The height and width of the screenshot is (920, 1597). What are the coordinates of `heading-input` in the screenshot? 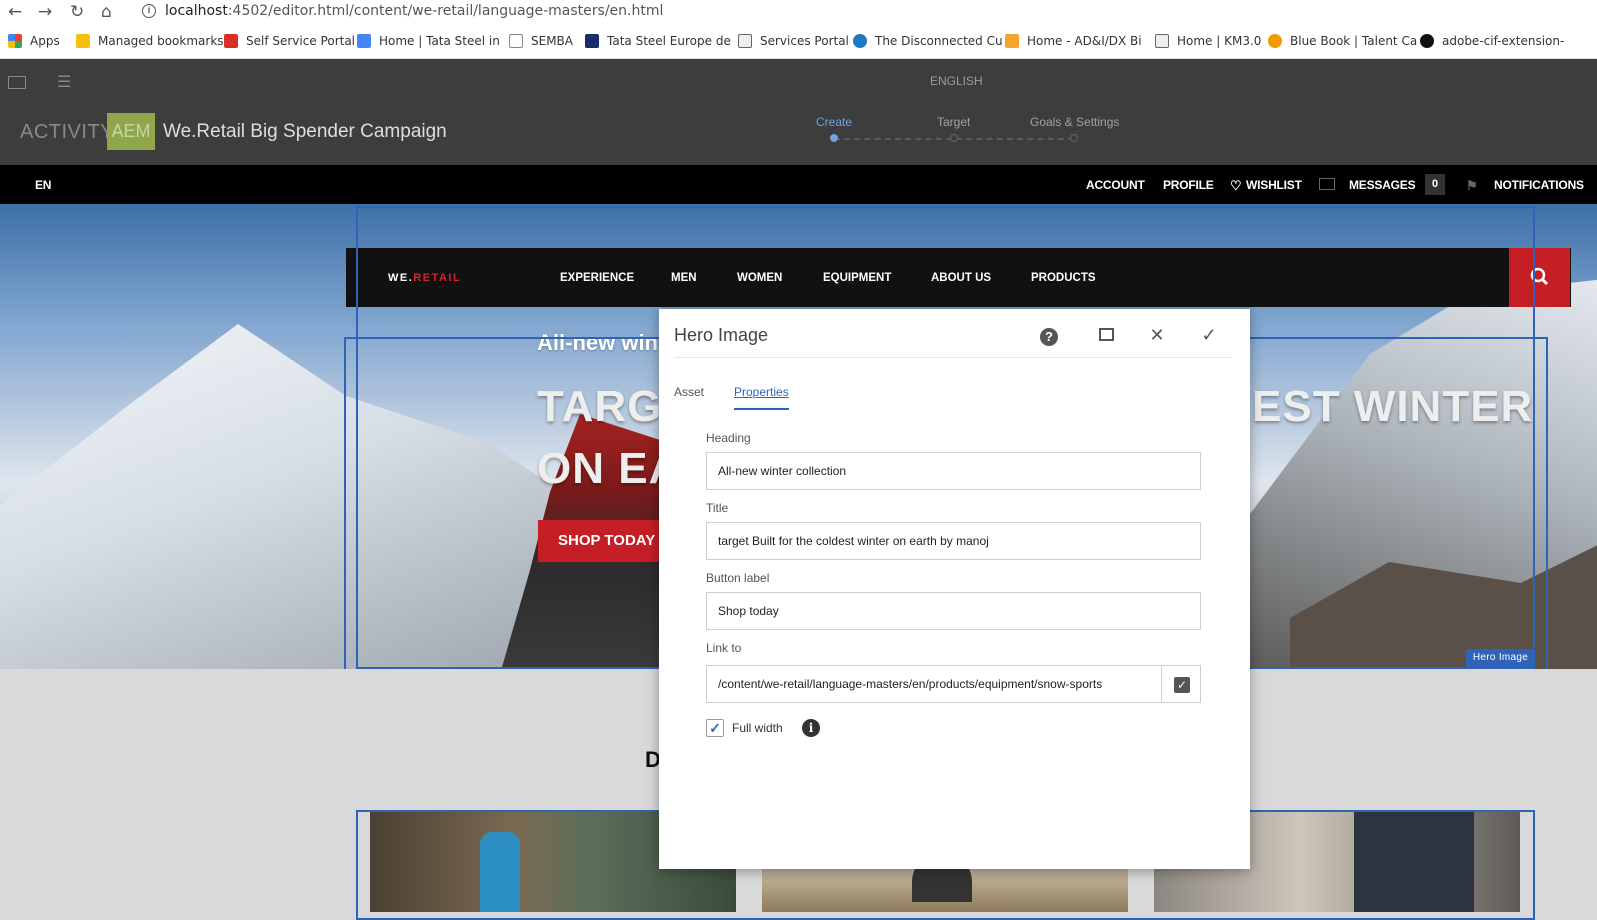 It's located at (953, 471).